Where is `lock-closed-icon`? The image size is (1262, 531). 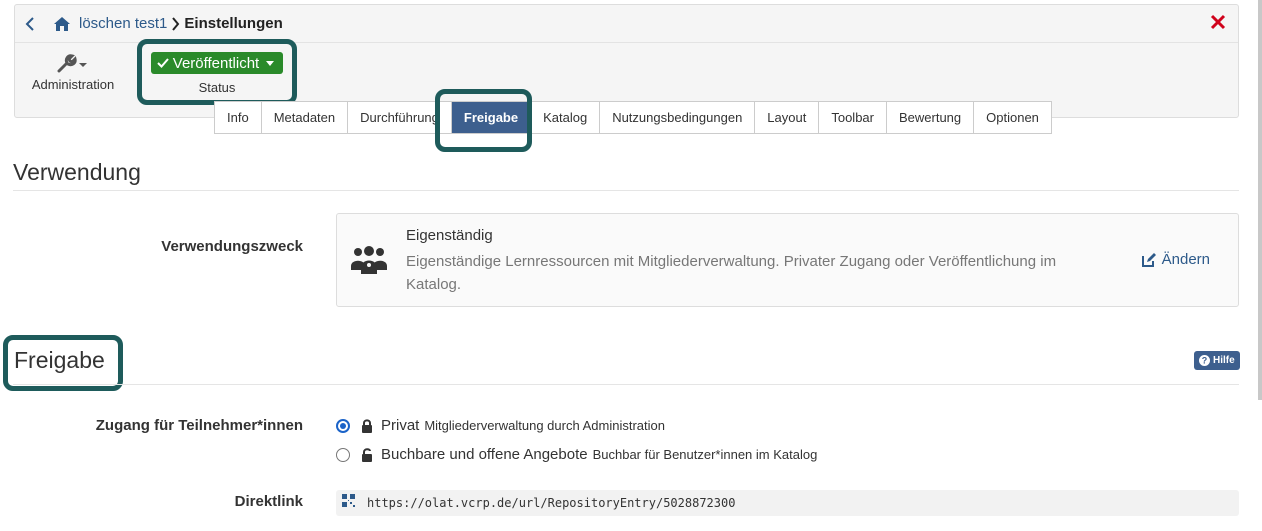 lock-closed-icon is located at coordinates (367, 425).